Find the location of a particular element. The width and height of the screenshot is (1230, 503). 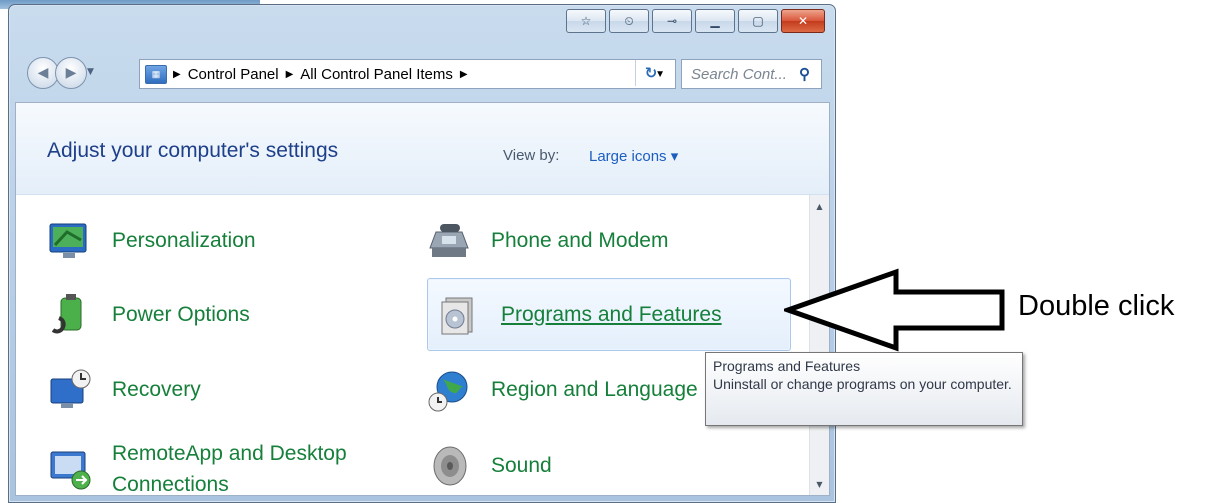

connect-button: ⊸ is located at coordinates (672, 21).